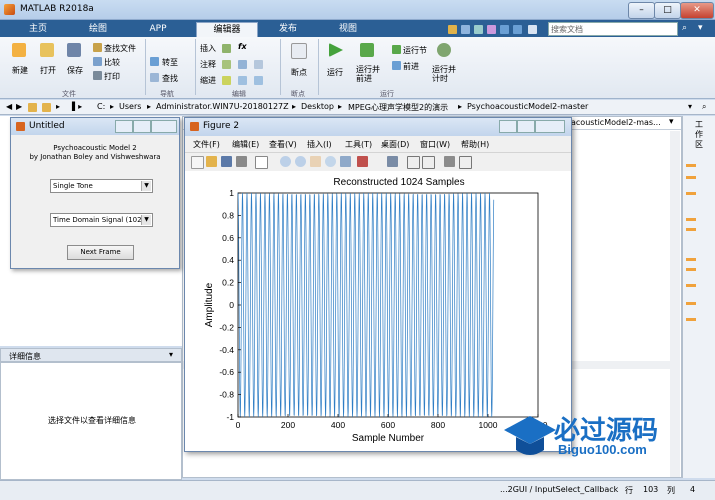  What do you see at coordinates (226, 48) in the screenshot?
I see `insert-section-icon` at bounding box center [226, 48].